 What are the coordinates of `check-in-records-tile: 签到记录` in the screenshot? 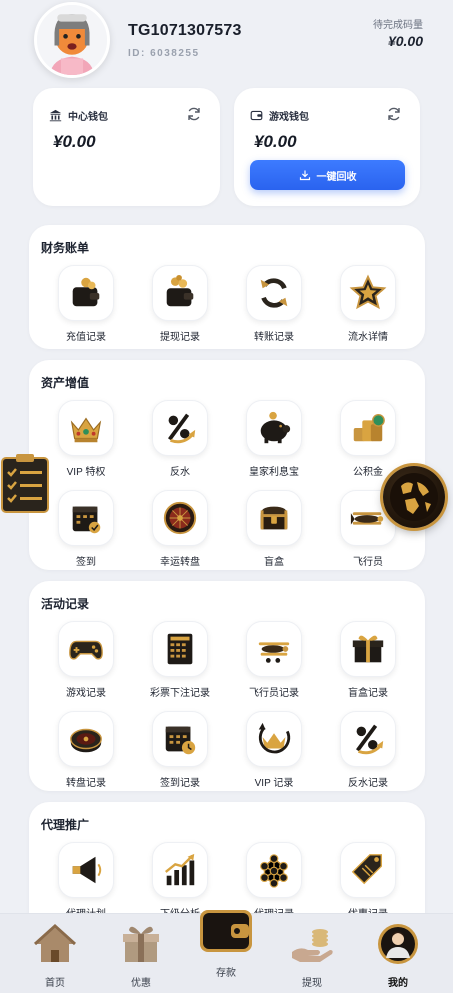 It's located at (180, 750).